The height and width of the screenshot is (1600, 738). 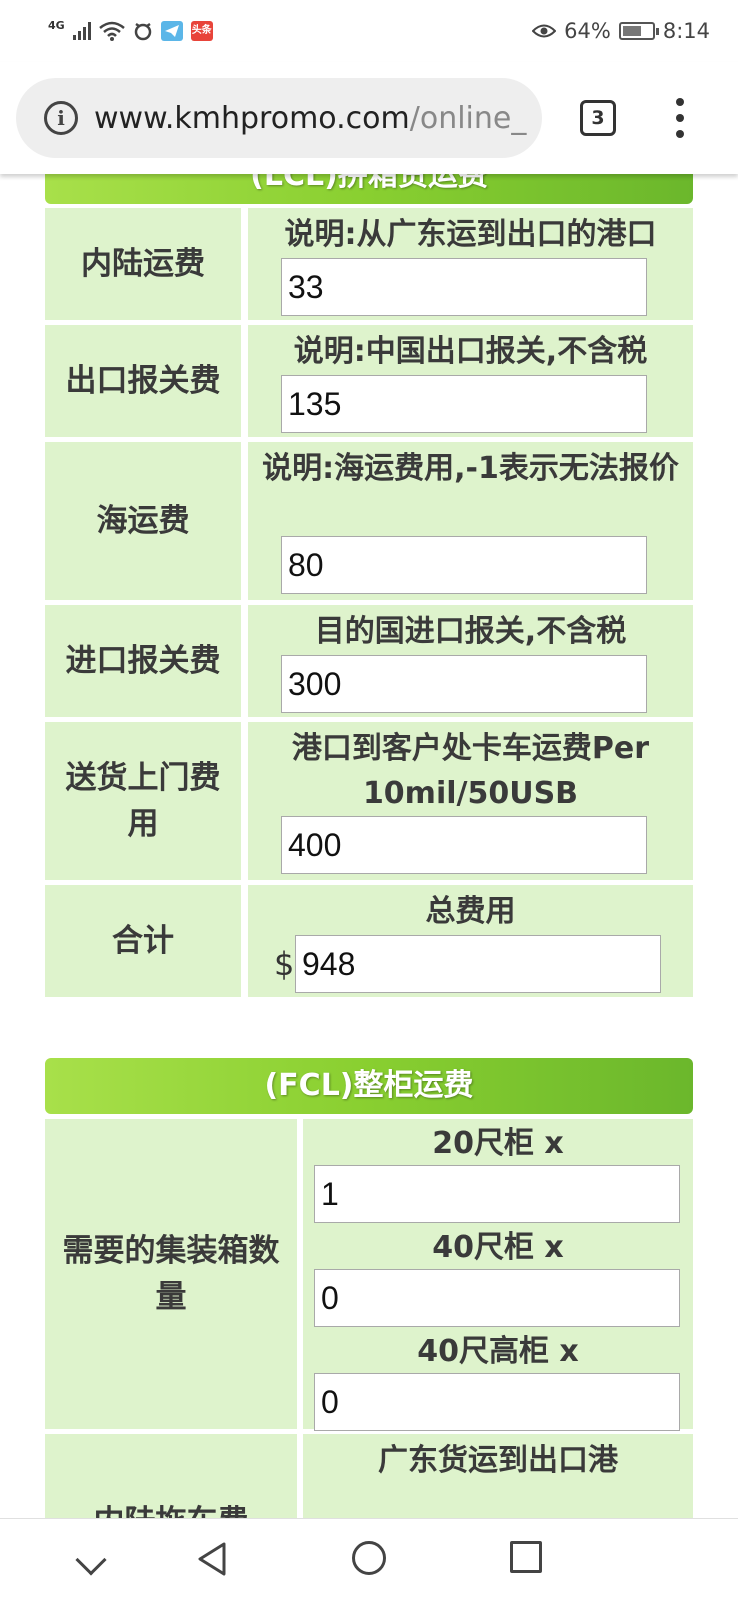 I want to click on battery-percent: 64%, so click(x=587, y=31).